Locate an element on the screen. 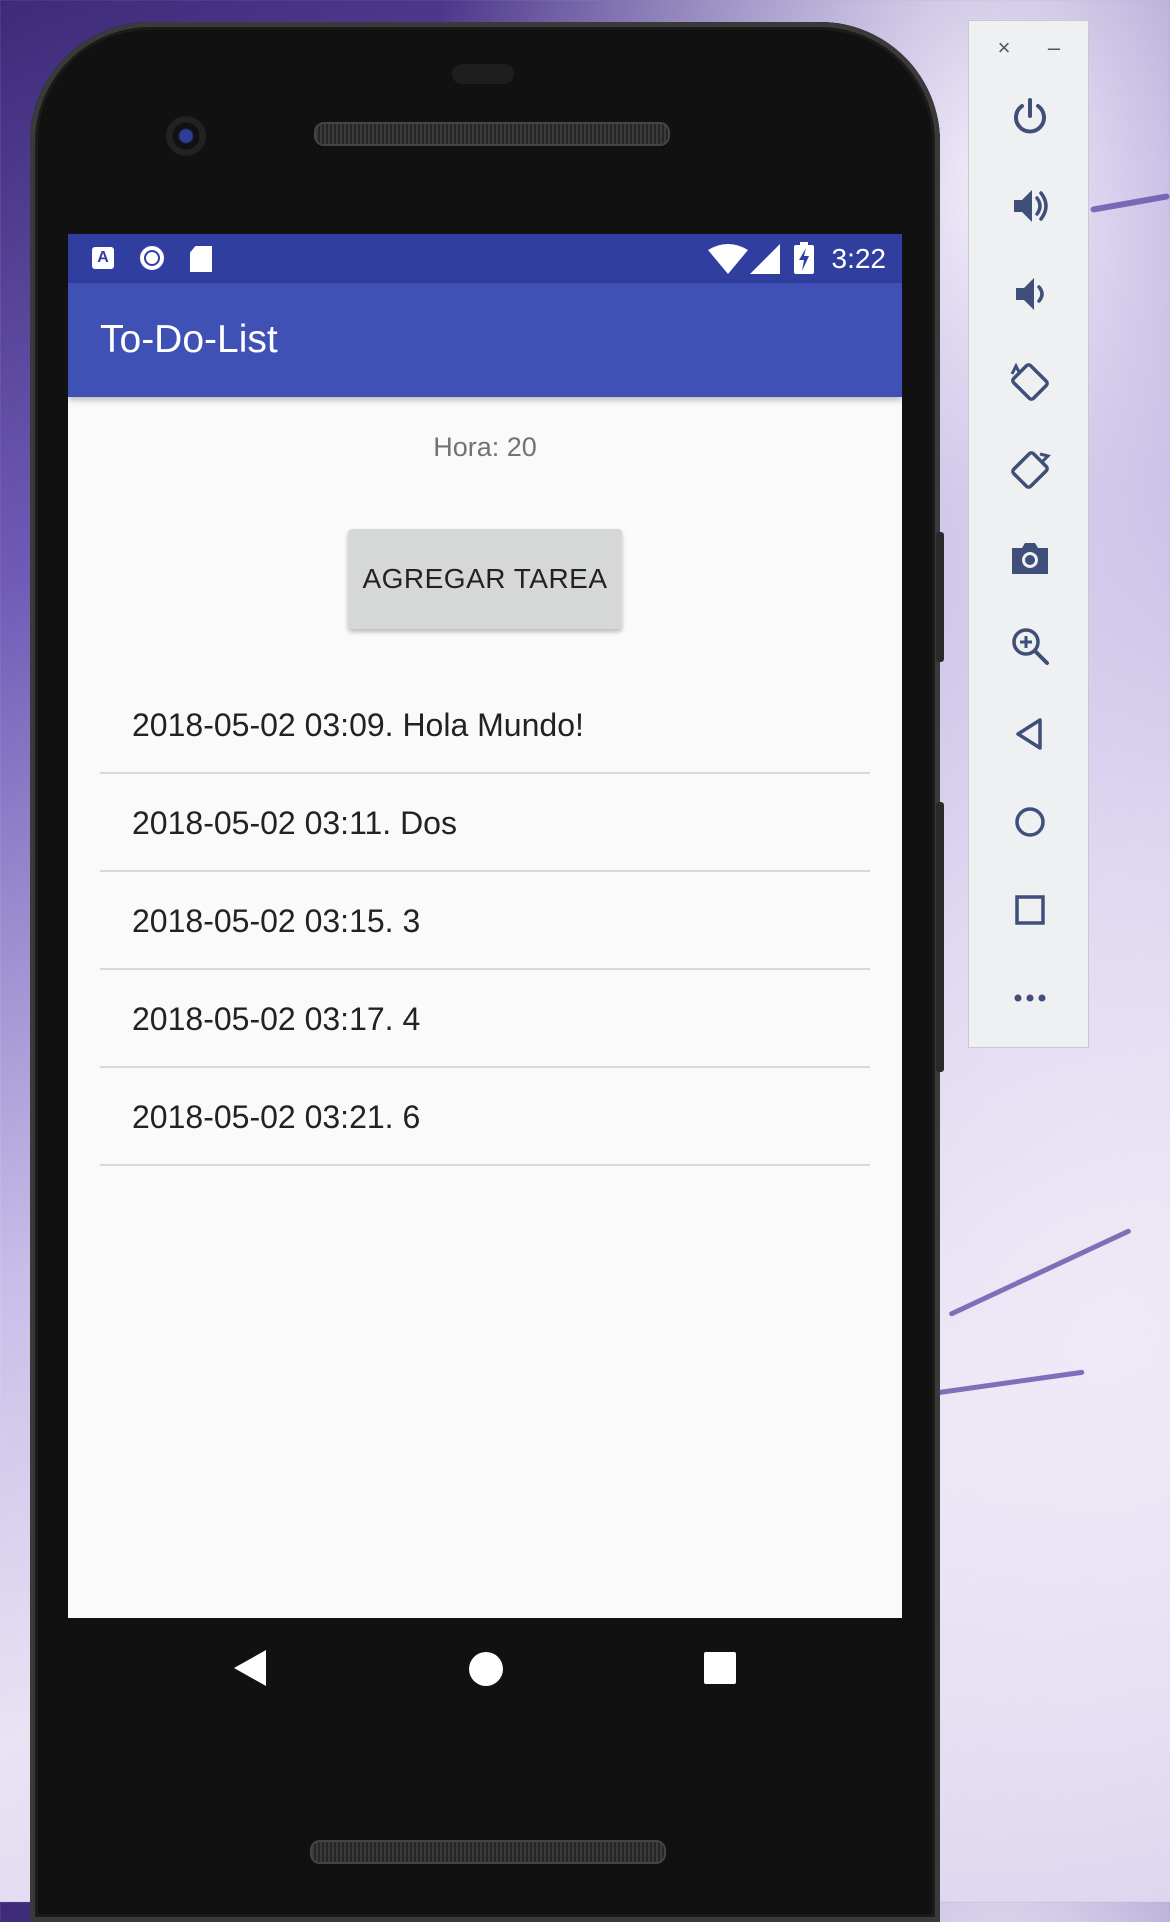 The height and width of the screenshot is (1922, 1170). rotate-left-icon is located at coordinates (1029, 381).